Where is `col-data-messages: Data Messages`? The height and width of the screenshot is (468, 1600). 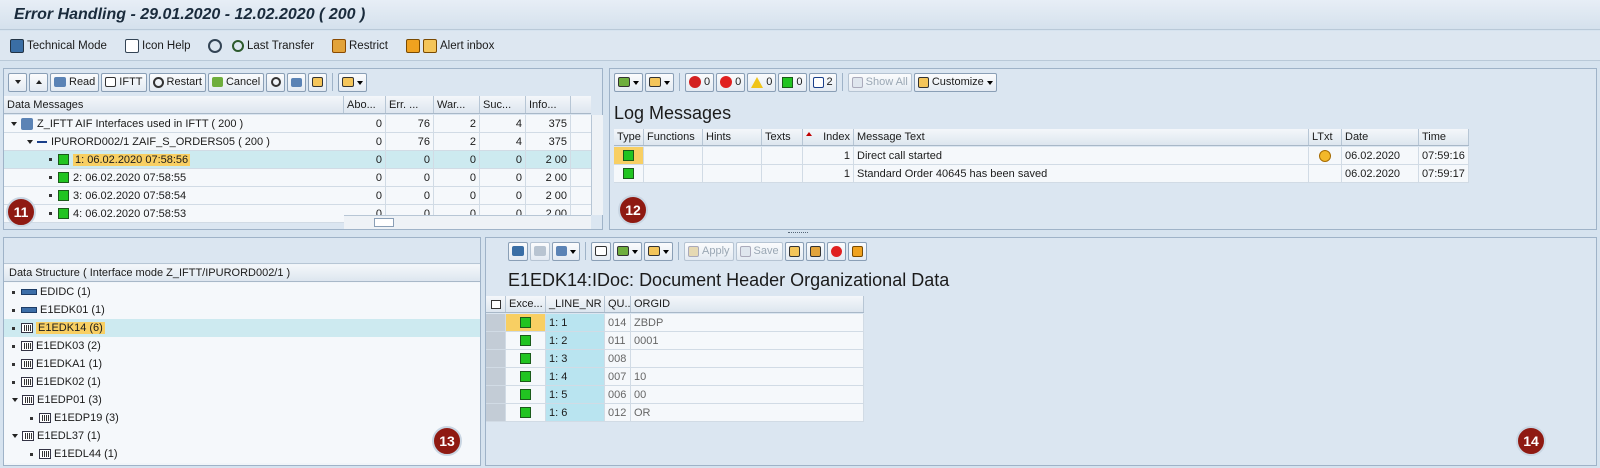 col-data-messages: Data Messages is located at coordinates (174, 104).